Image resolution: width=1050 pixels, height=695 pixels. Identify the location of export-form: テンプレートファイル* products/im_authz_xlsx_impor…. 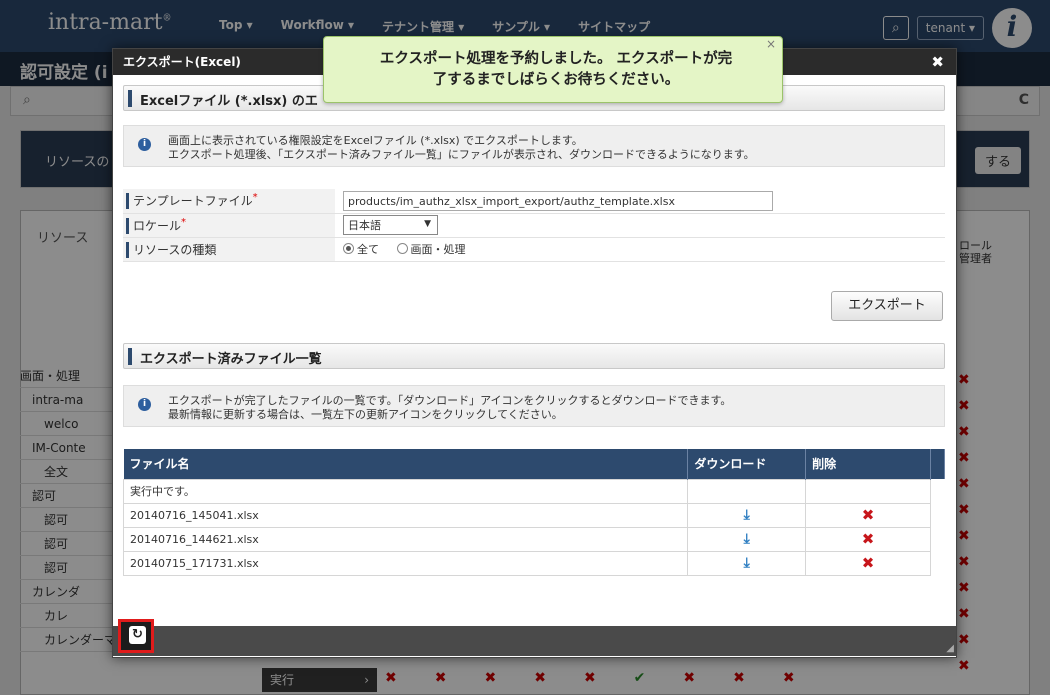
(534, 225).